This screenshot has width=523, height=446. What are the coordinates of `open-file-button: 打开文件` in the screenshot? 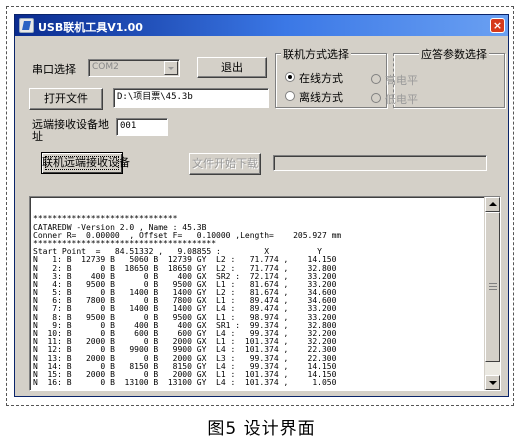 It's located at (66, 99).